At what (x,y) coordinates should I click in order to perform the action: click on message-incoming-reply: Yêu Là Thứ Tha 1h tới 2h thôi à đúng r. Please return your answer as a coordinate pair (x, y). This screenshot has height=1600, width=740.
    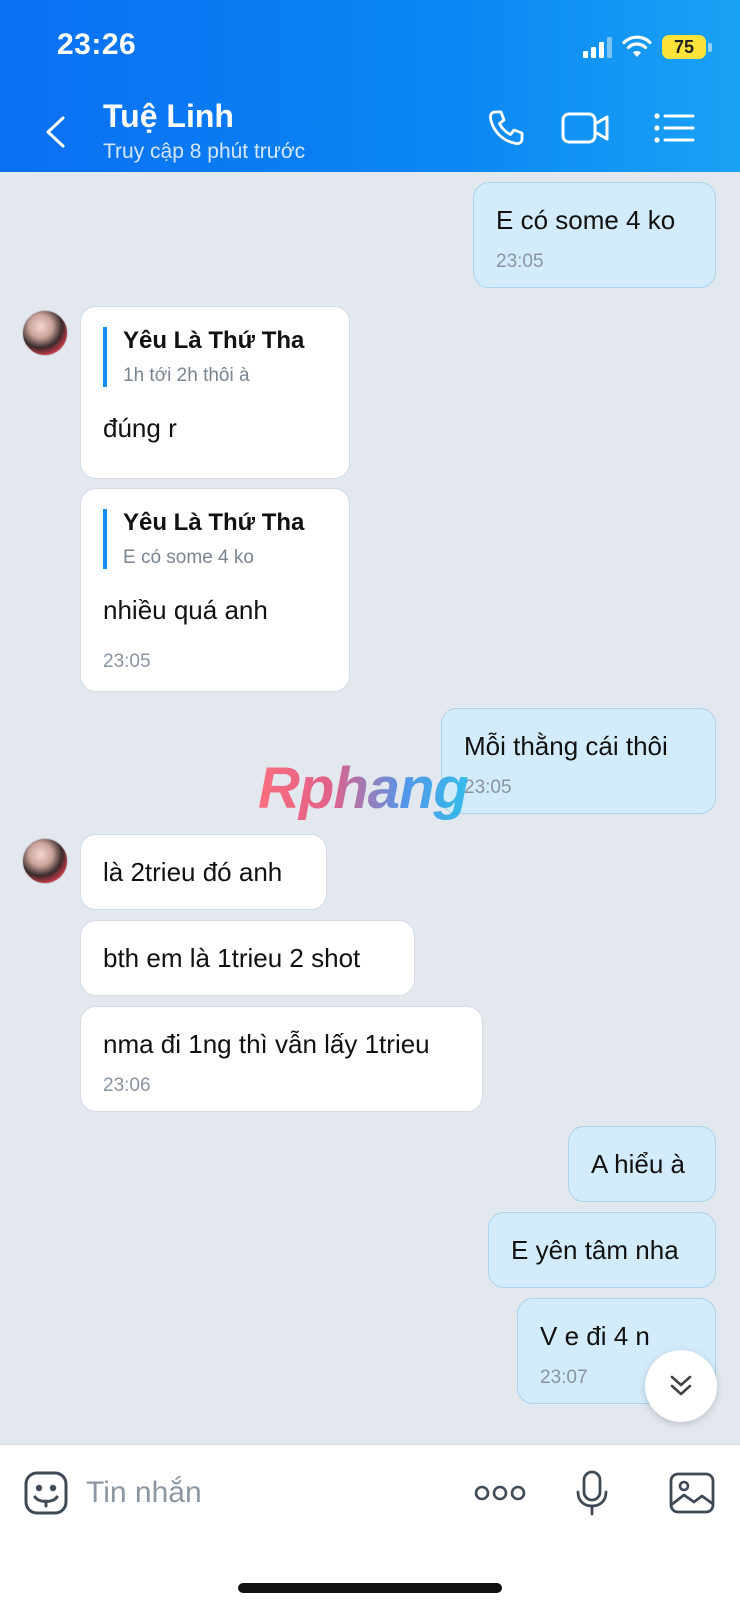
    Looking at the image, I should click on (215, 392).